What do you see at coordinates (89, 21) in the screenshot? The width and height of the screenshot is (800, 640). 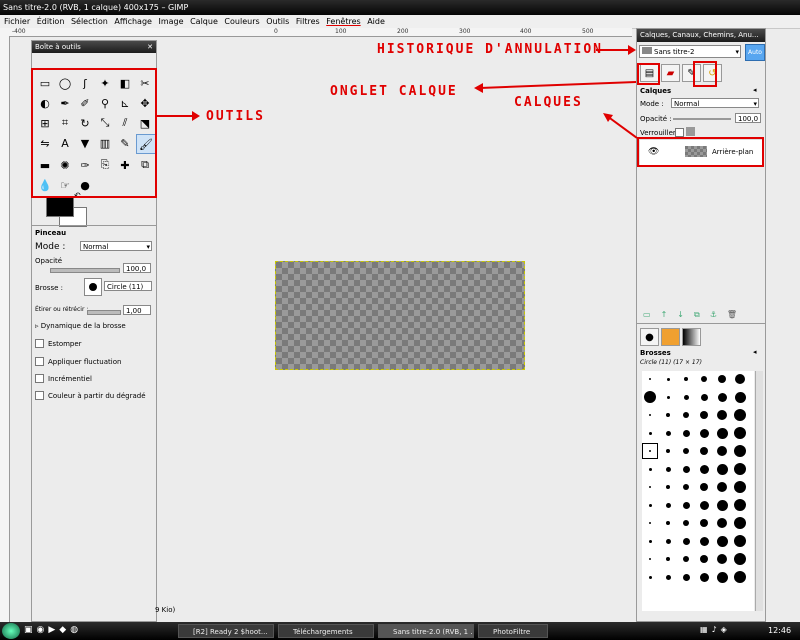 I see `menu-selection: Sélection` at bounding box center [89, 21].